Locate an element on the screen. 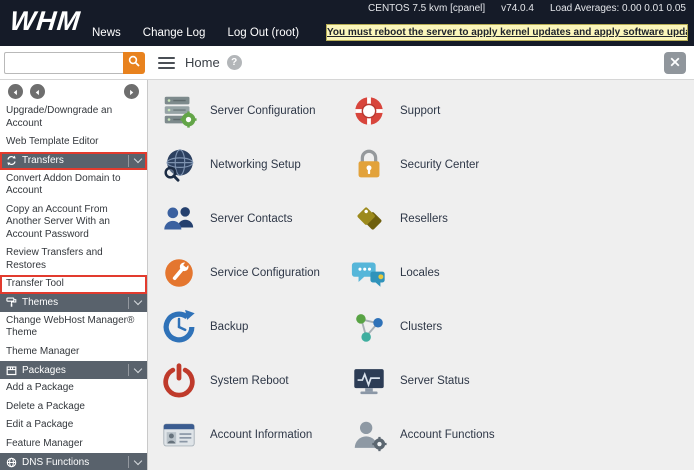 This screenshot has height=470, width=694. app-item-server-configuration: Server Configuration is located at coordinates (255, 111).